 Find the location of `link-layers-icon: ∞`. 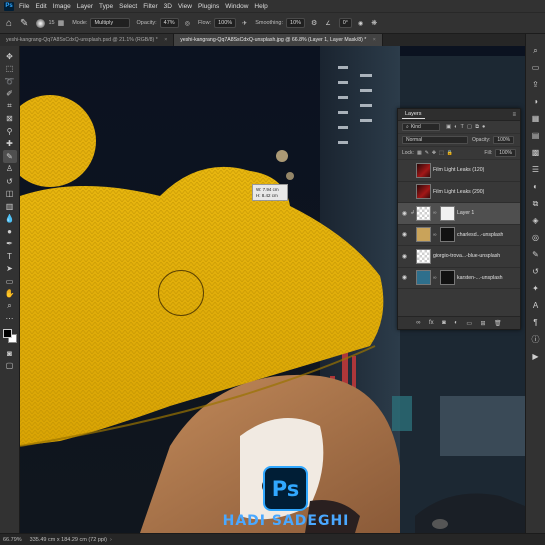

link-layers-icon: ∞ is located at coordinates (418, 323).